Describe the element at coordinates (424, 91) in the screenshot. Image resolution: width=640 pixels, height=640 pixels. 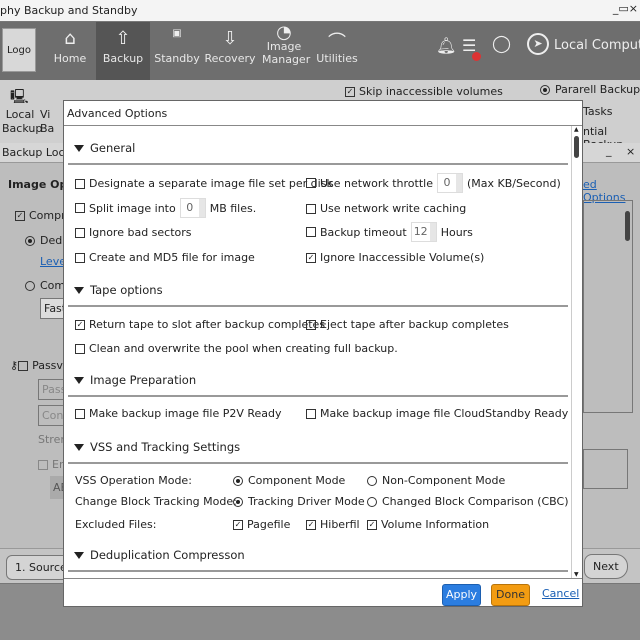
I see `skip-inaccessible-checkbox: ✓ Skip inaccessible volumes` at that location.